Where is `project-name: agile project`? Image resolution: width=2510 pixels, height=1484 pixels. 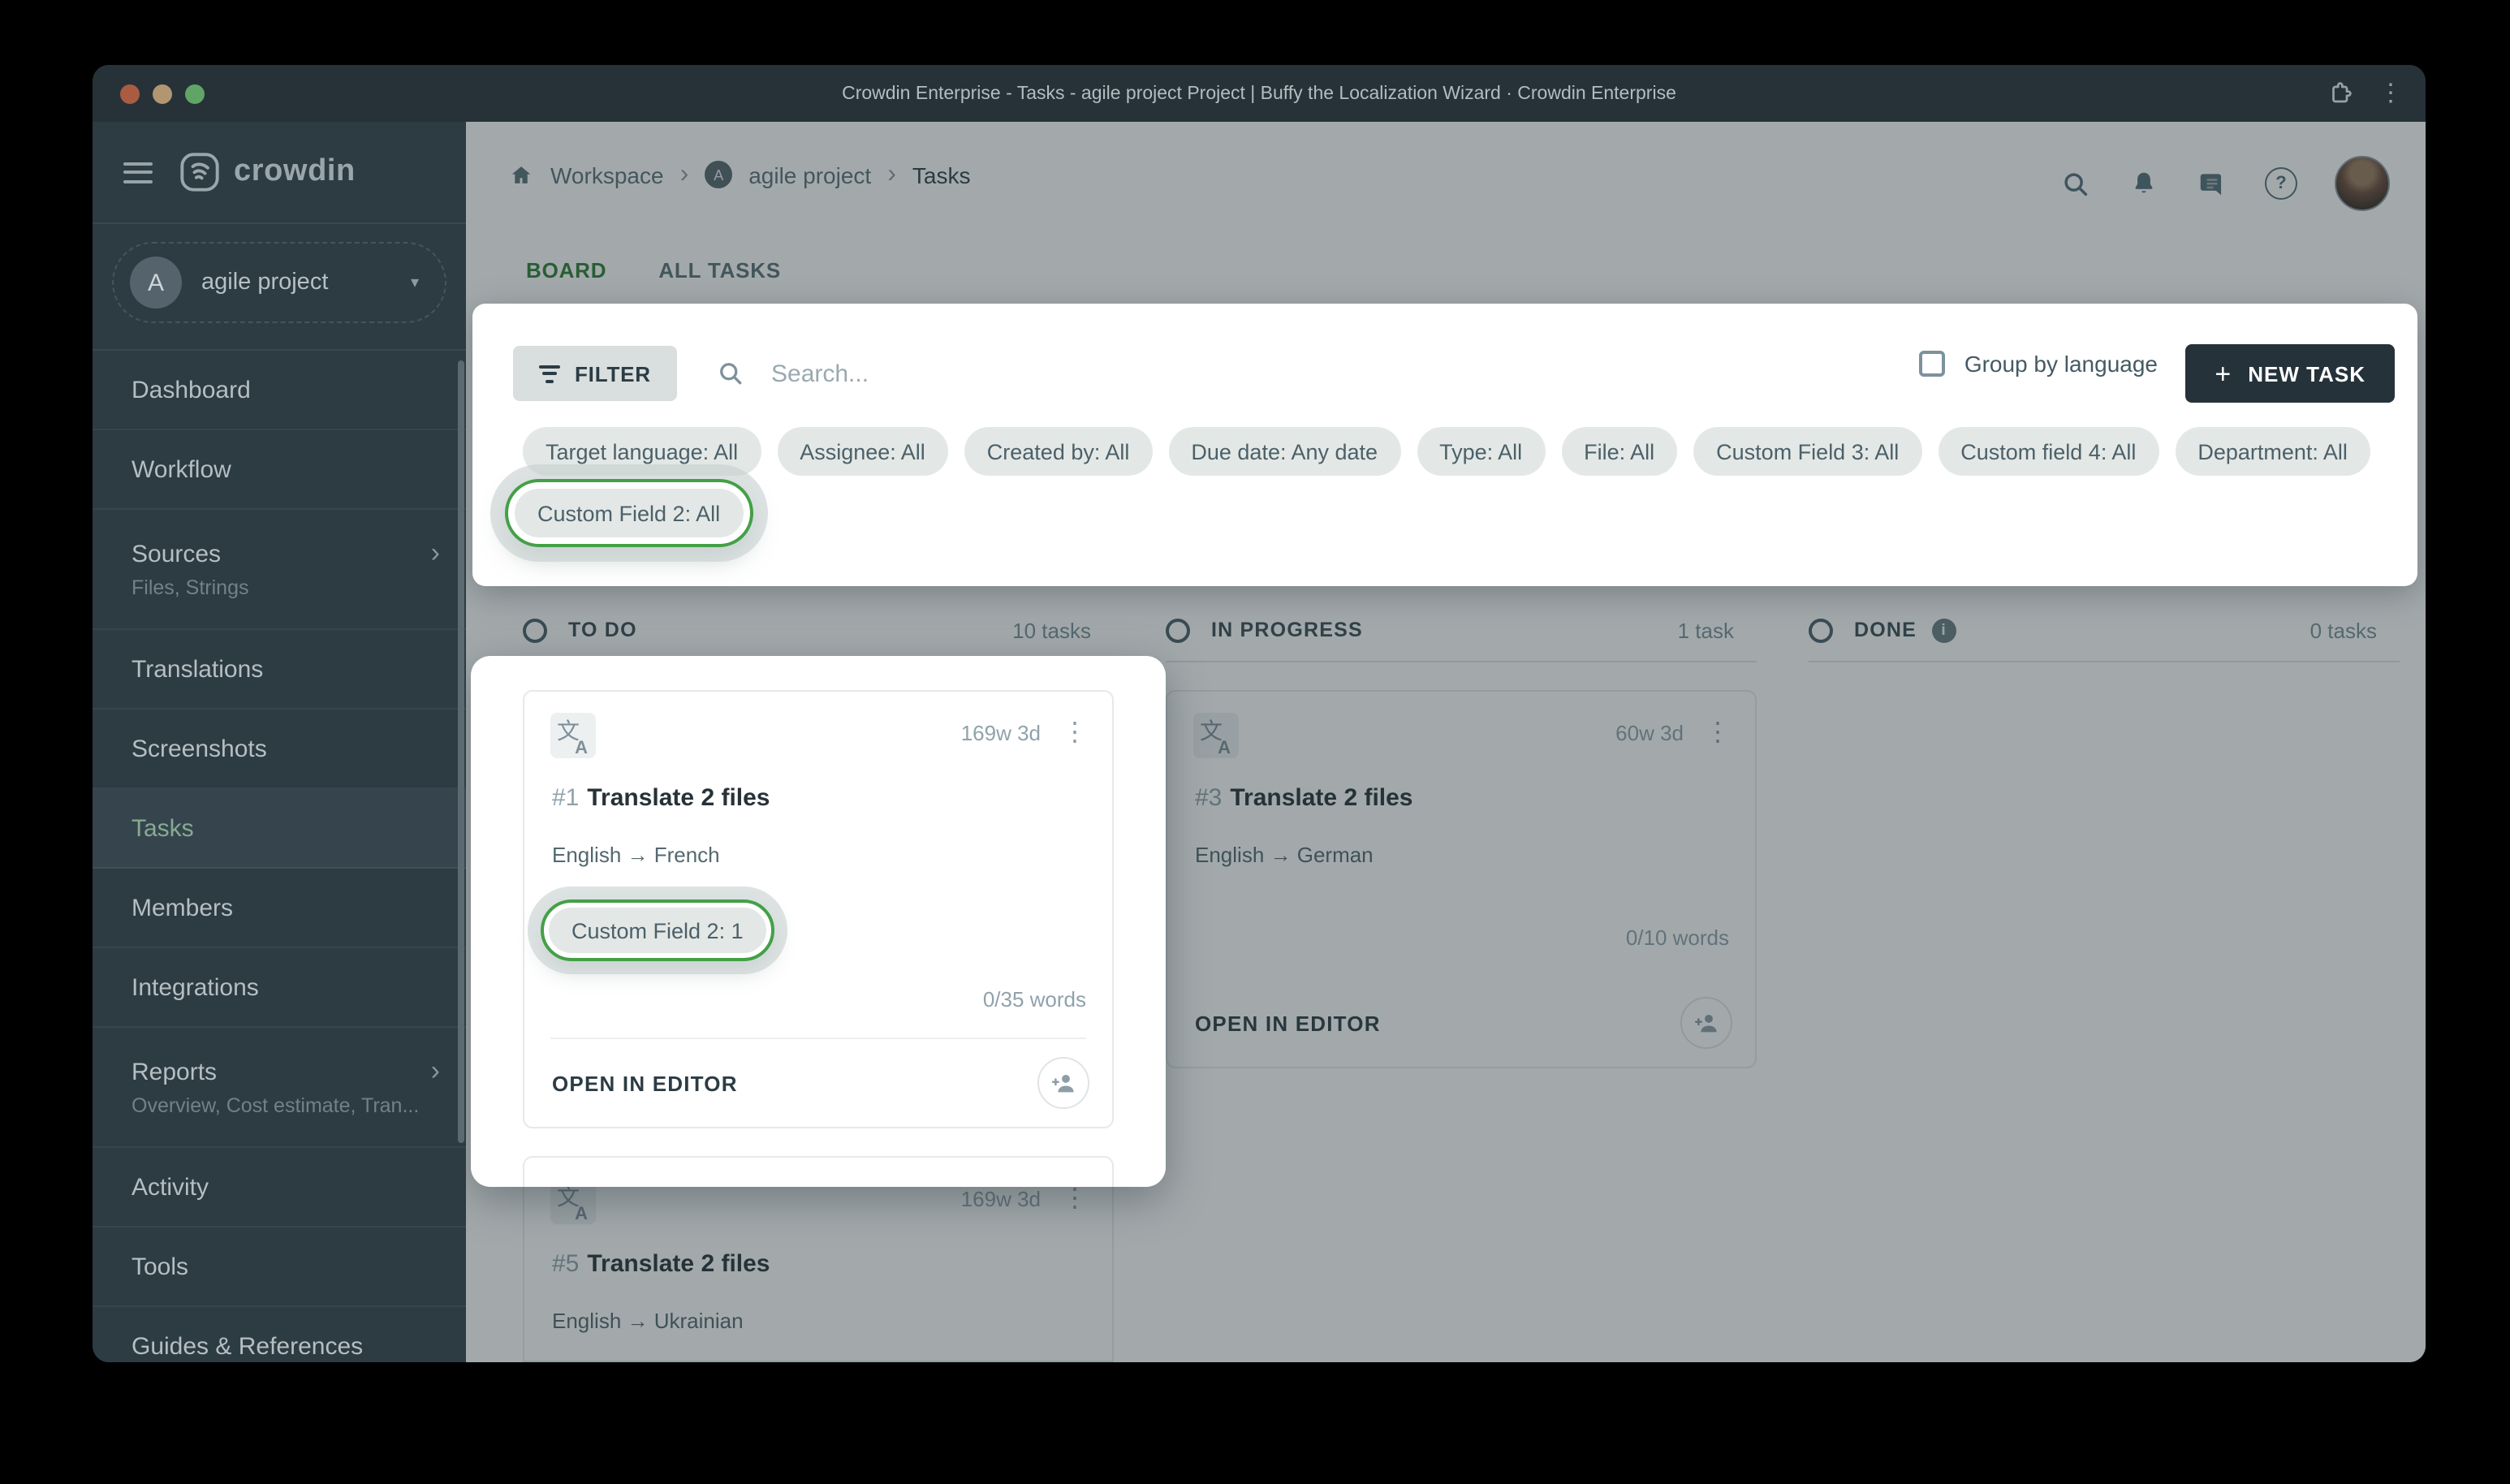 project-name: agile project is located at coordinates (265, 283).